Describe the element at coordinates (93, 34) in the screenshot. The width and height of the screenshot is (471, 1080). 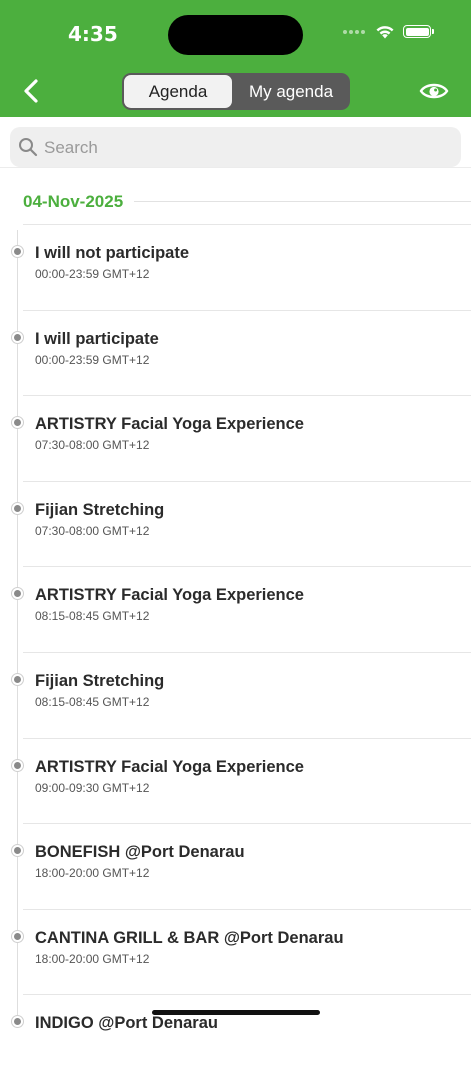
I see `status-time: 4:35` at that location.